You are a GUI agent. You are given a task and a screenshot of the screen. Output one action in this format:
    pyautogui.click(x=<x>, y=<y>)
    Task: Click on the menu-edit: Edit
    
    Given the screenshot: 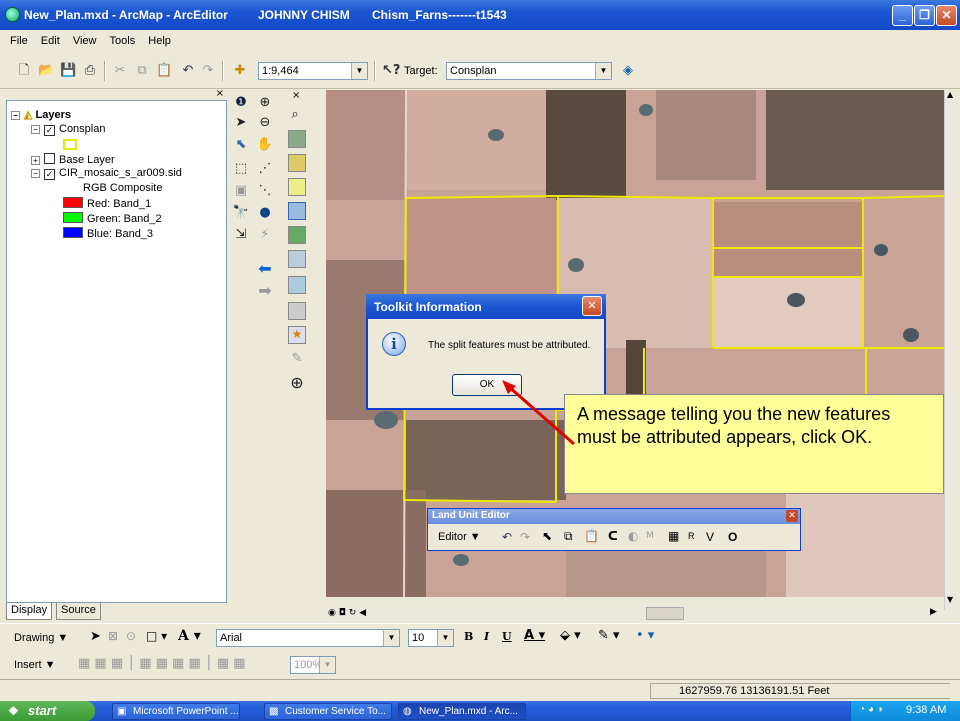 What is the action you would take?
    pyautogui.click(x=50, y=41)
    